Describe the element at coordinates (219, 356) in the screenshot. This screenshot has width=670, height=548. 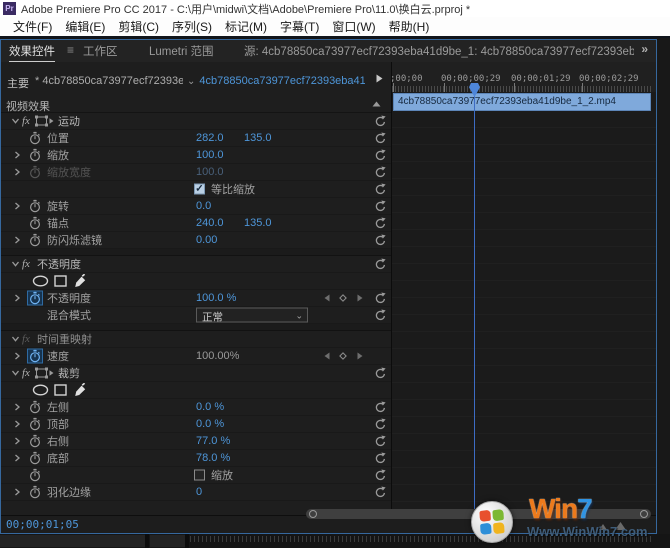
I see `param-value: 100.00%` at that location.